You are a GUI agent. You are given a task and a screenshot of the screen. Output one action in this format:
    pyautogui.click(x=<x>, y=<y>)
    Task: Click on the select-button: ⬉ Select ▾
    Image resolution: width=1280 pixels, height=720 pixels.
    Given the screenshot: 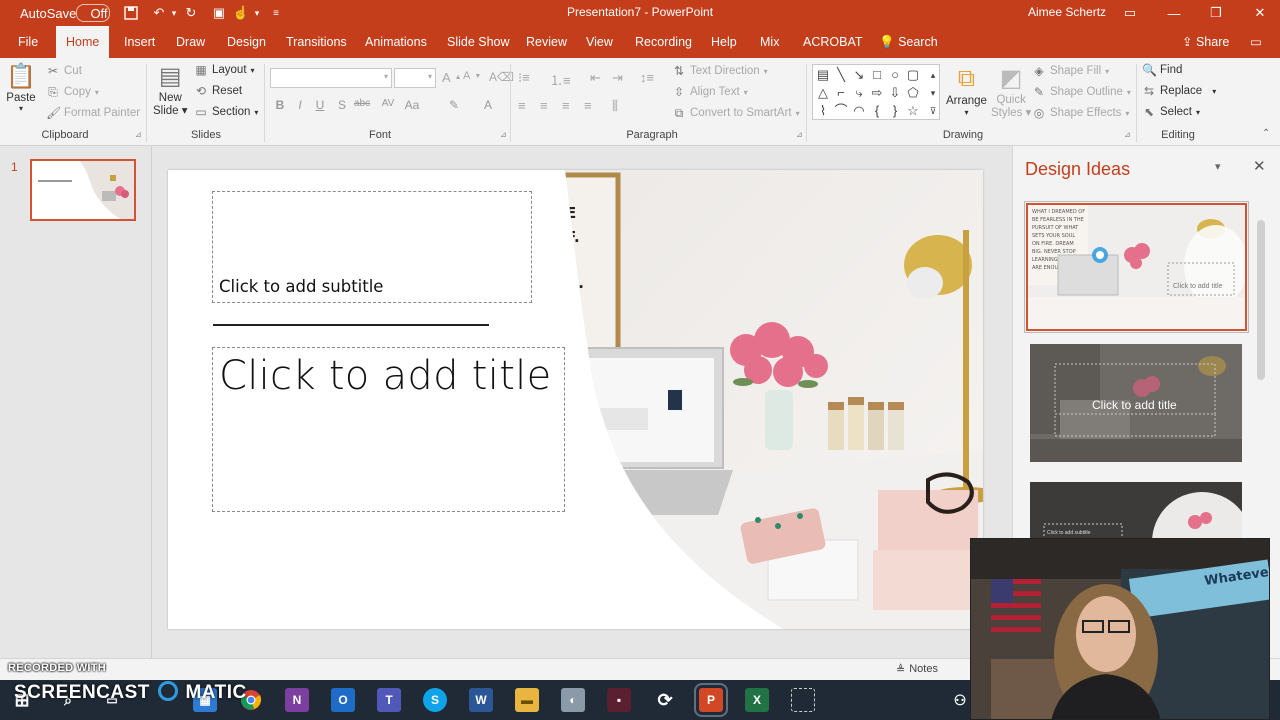 What is the action you would take?
    pyautogui.click(x=1171, y=112)
    